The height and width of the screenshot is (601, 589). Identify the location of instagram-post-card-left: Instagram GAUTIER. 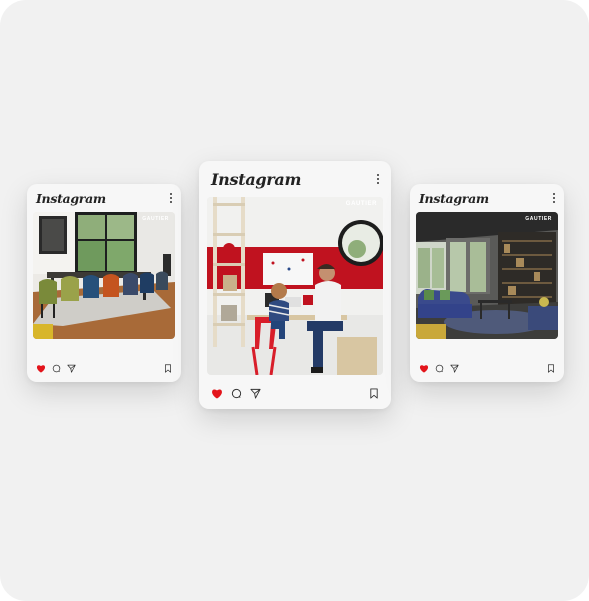
(104, 283).